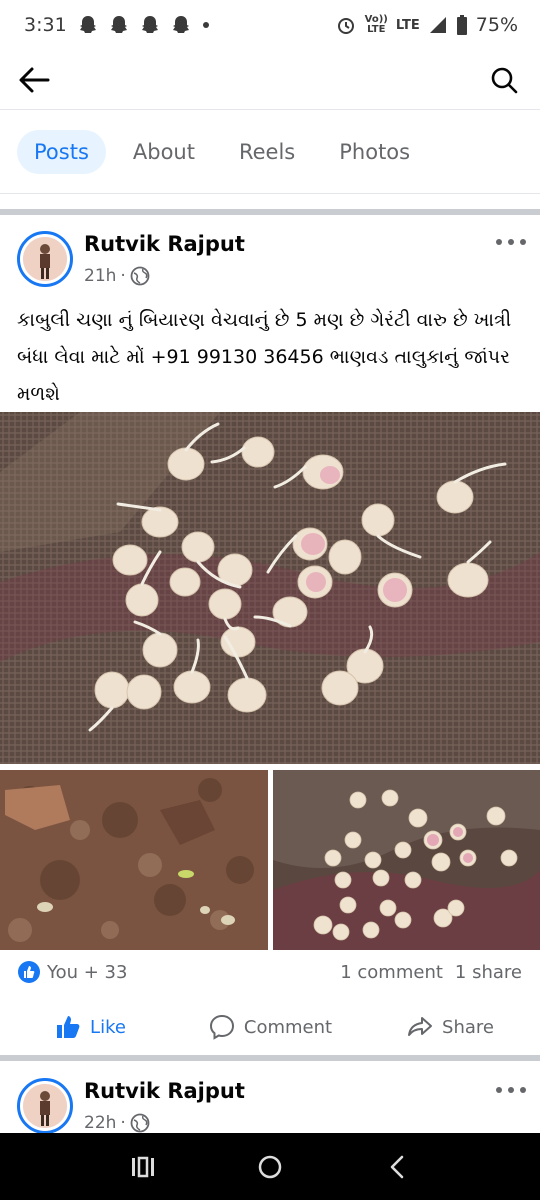 The width and height of the screenshot is (540, 1200). I want to click on search-button, so click(504, 80).